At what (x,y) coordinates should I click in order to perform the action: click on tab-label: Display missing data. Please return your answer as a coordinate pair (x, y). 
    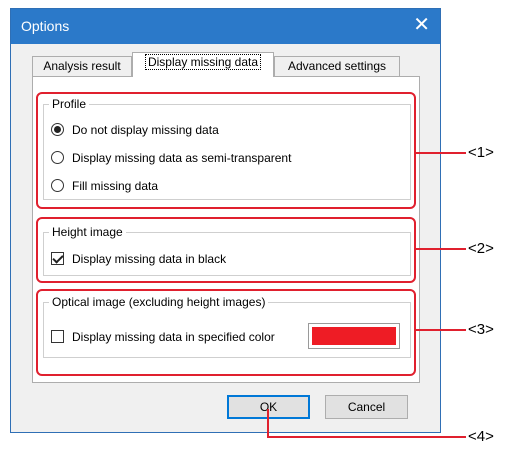
    Looking at the image, I should click on (203, 62).